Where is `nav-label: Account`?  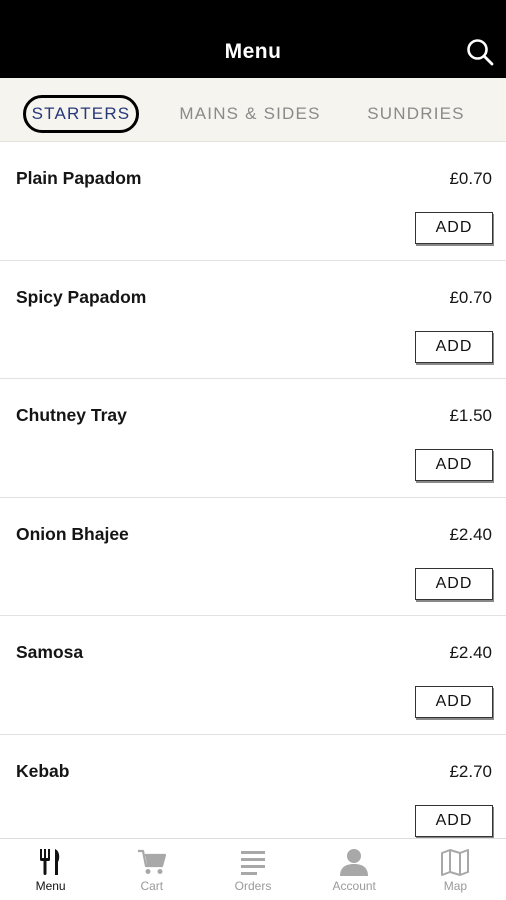 nav-label: Account is located at coordinates (354, 886).